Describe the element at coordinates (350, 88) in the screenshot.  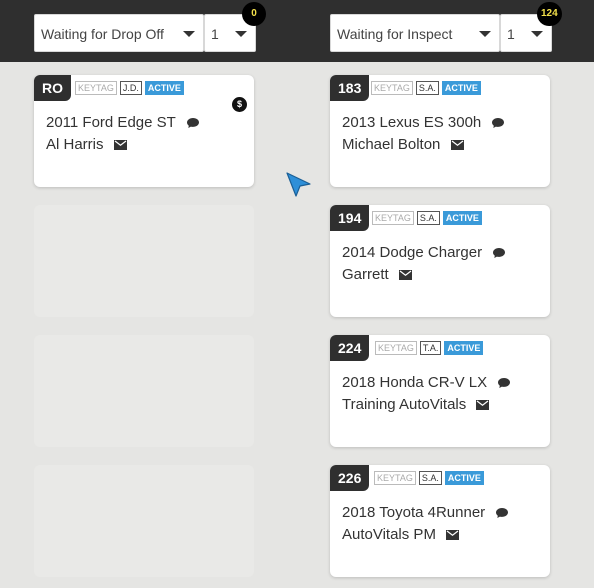
I see `ro-number: 183` at that location.